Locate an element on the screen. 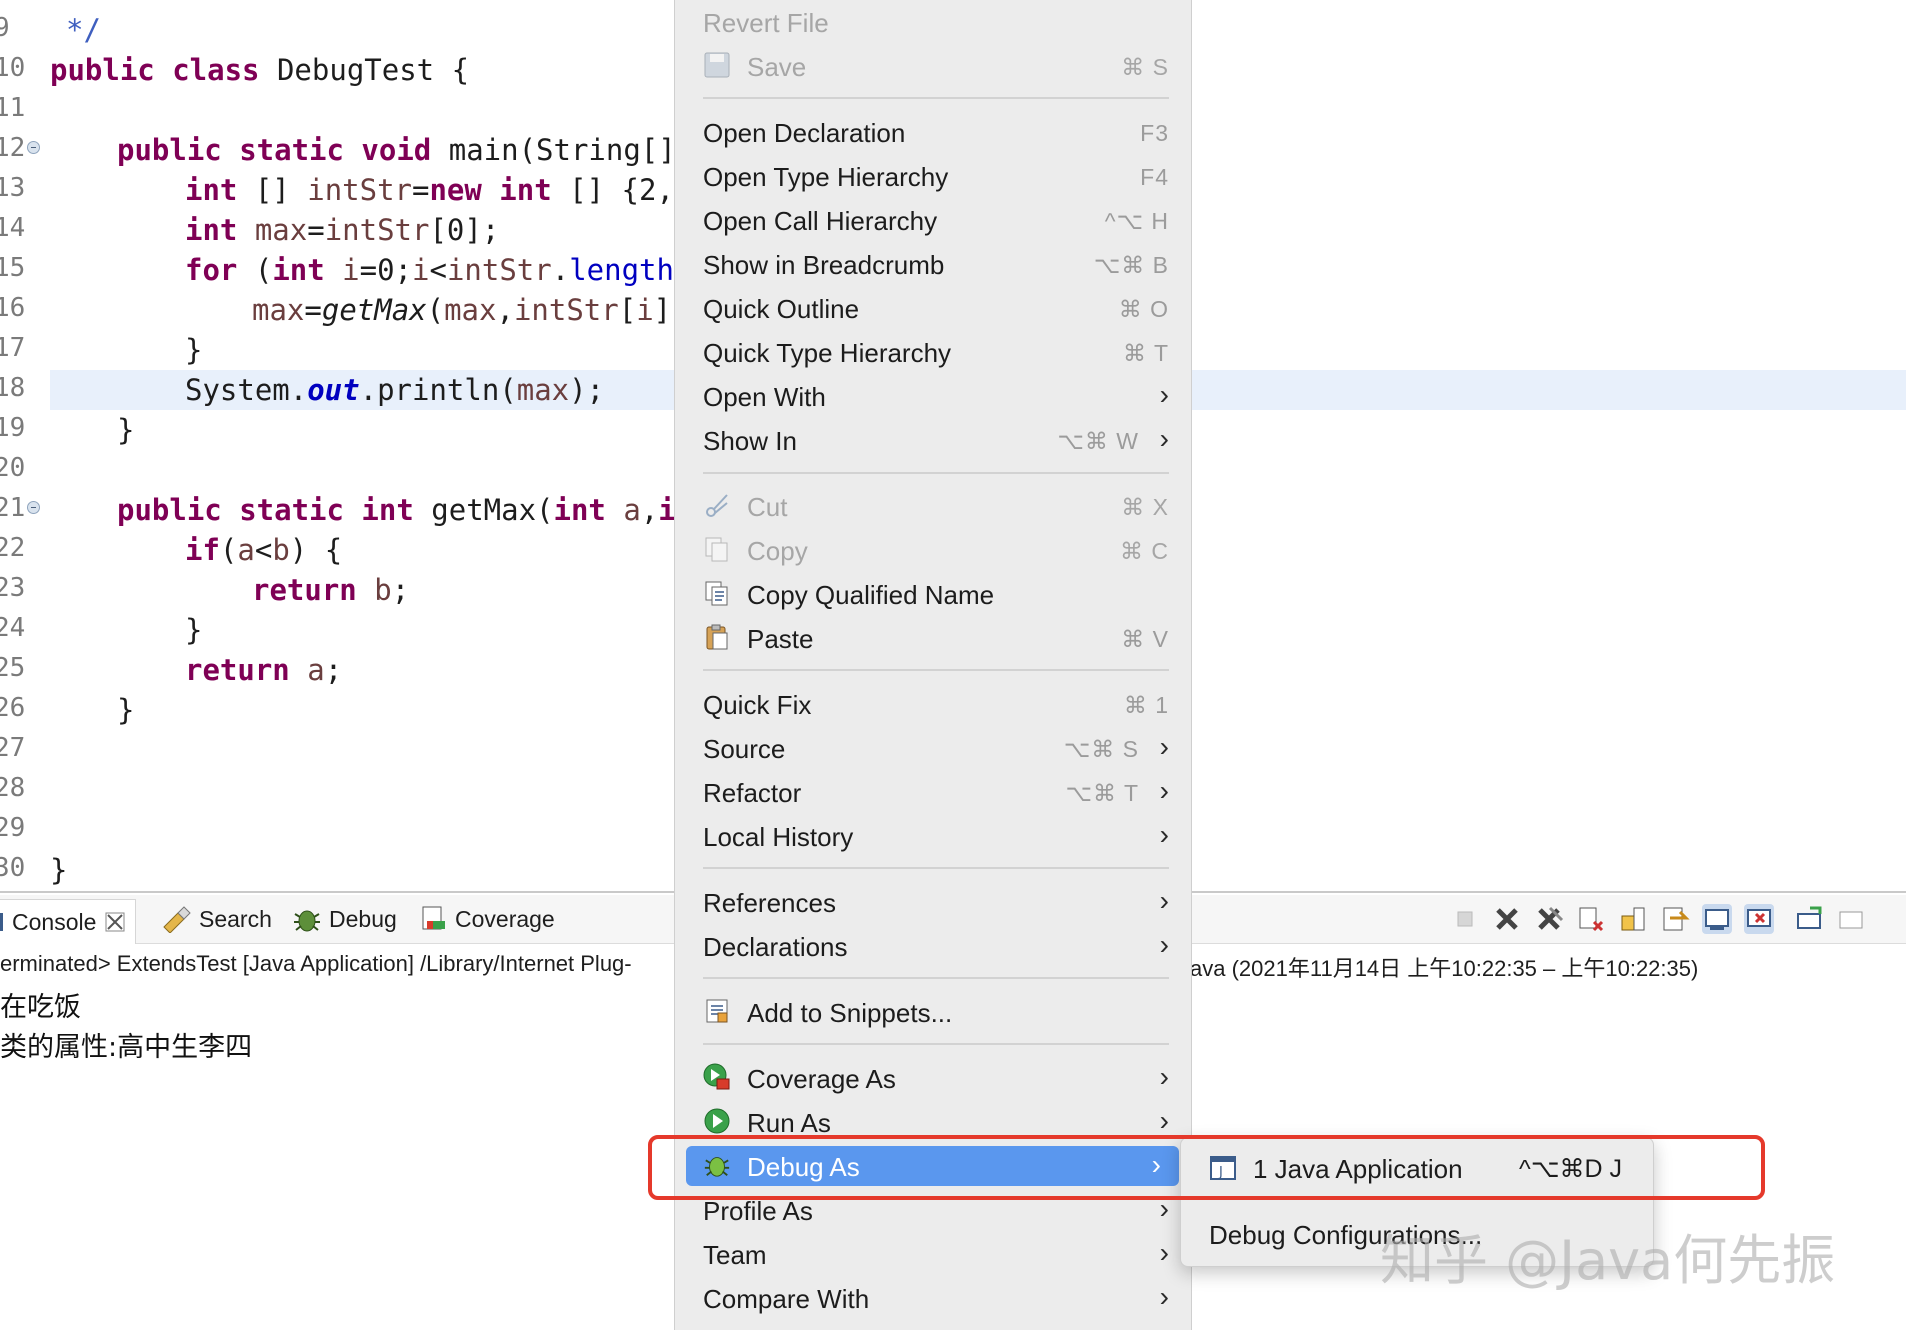 This screenshot has height=1330, width=1906. code-text: System.out.println(max); is located at coordinates (395, 390).